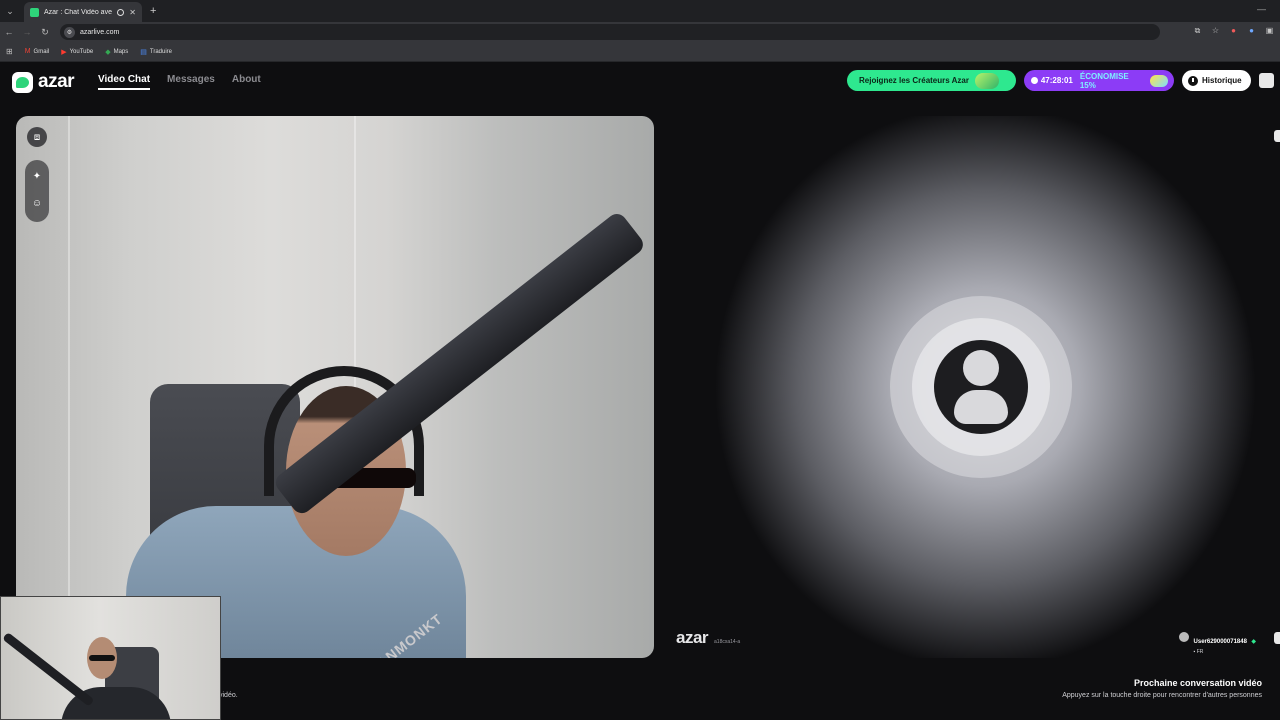 This screenshot has height=720, width=1280. I want to click on creators-button: Rejoignez les Créateurs Azar, so click(931, 80).